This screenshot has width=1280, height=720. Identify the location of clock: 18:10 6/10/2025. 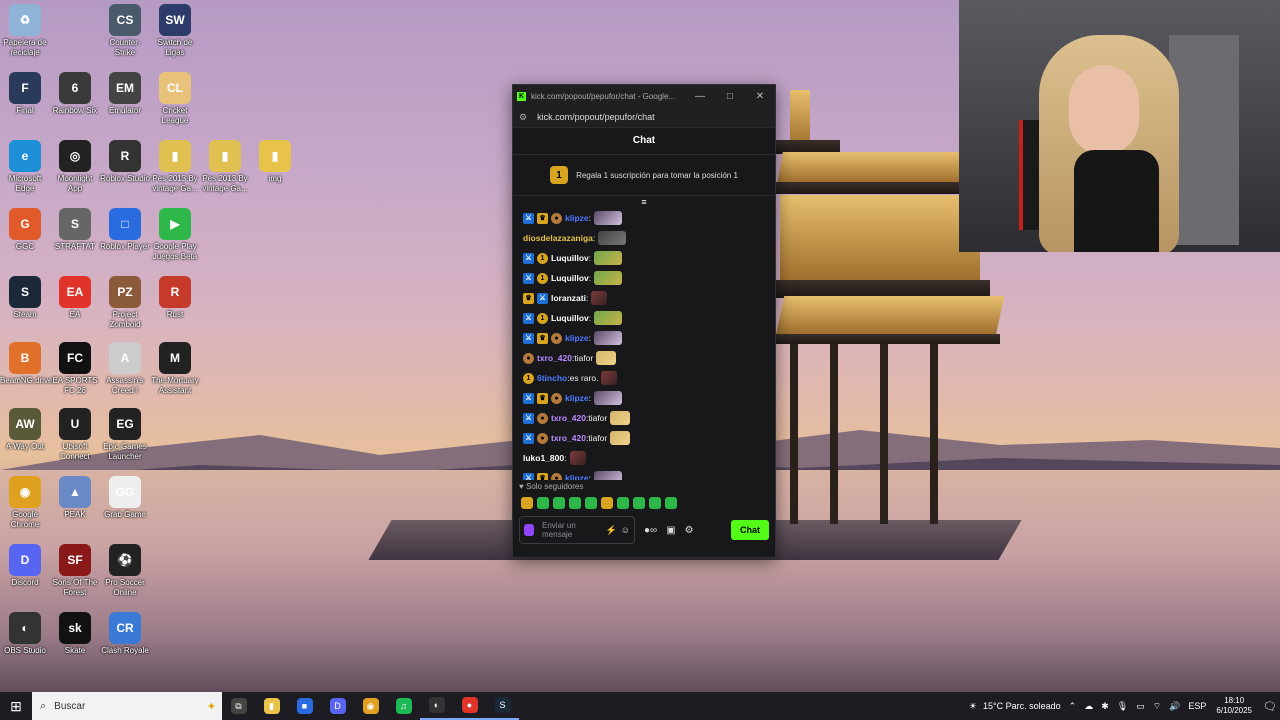
(1234, 706).